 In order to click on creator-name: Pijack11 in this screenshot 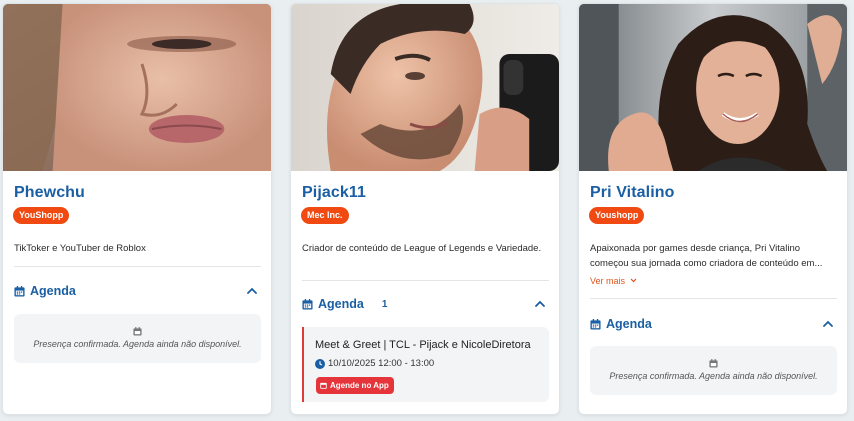, I will do `click(334, 192)`.